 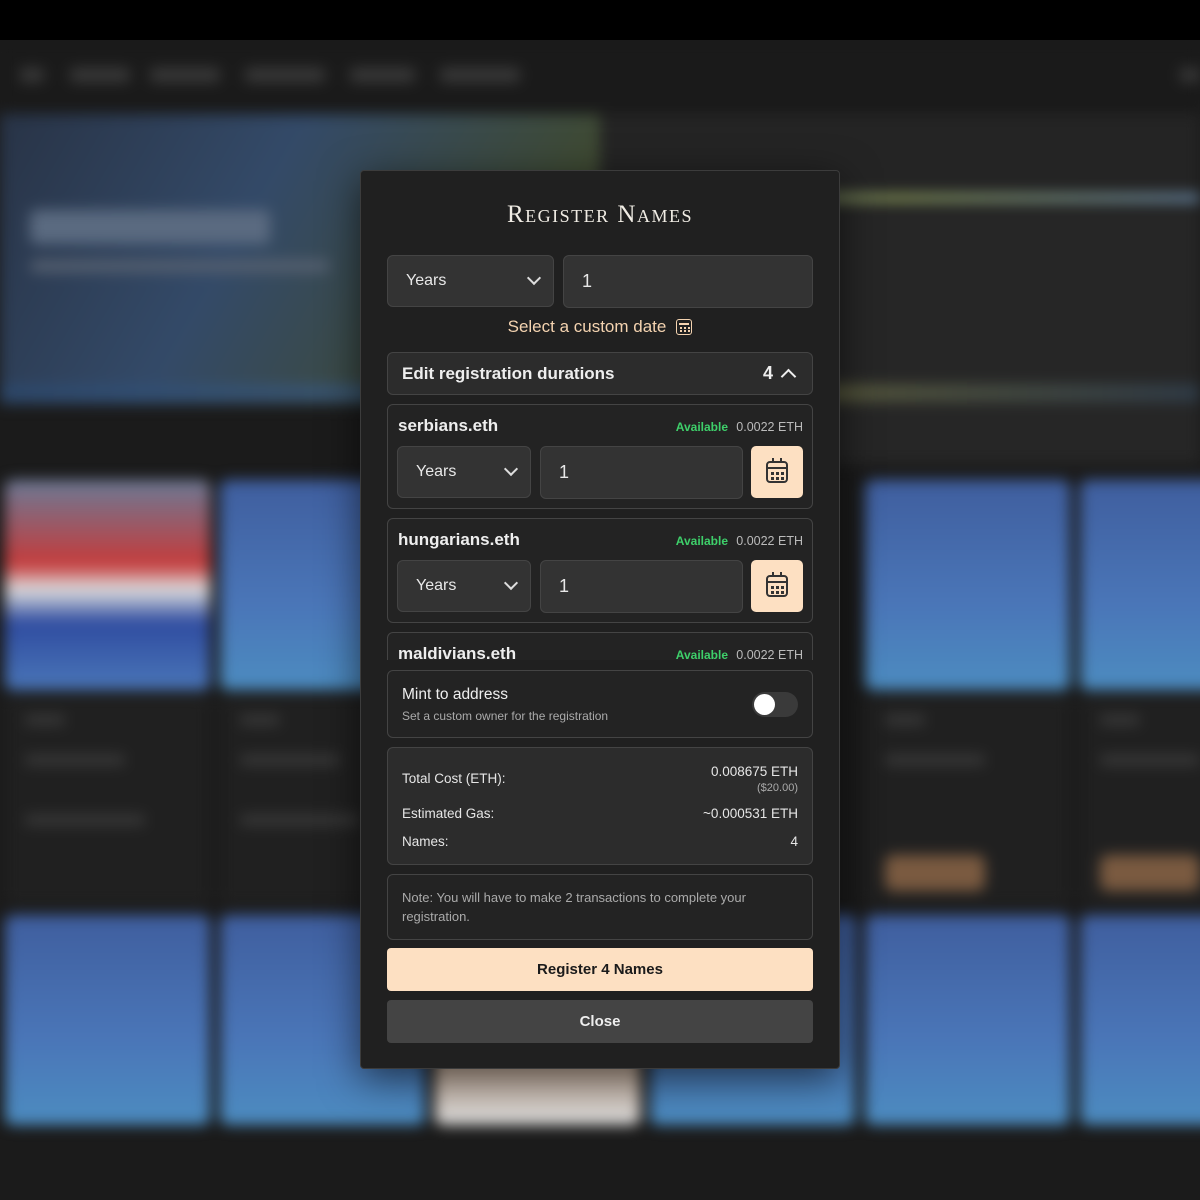 I want to click on background-nav, so click(x=600, y=76).